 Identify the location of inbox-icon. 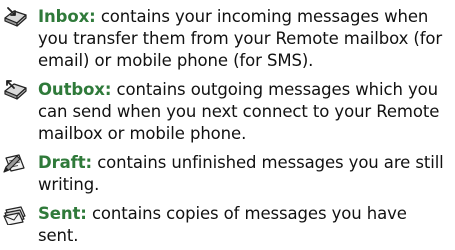
(15, 17).